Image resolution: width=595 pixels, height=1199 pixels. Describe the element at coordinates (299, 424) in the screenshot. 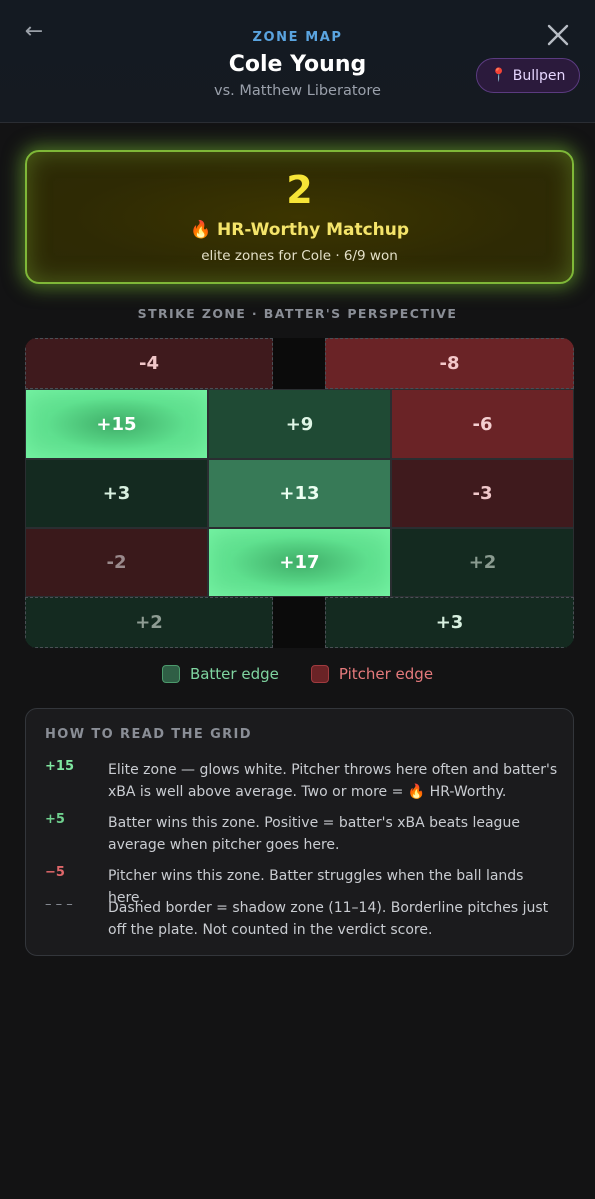

I see `zone-r1c2: +9` at that location.